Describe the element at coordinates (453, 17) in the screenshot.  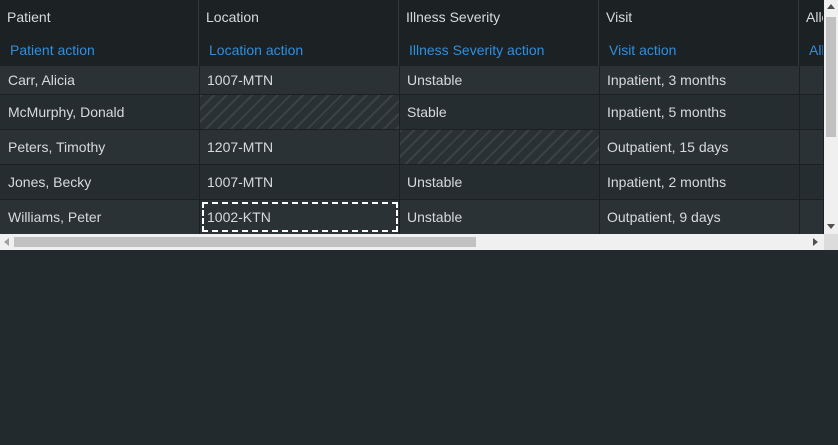
I see `column-title: Illness Severity` at that location.